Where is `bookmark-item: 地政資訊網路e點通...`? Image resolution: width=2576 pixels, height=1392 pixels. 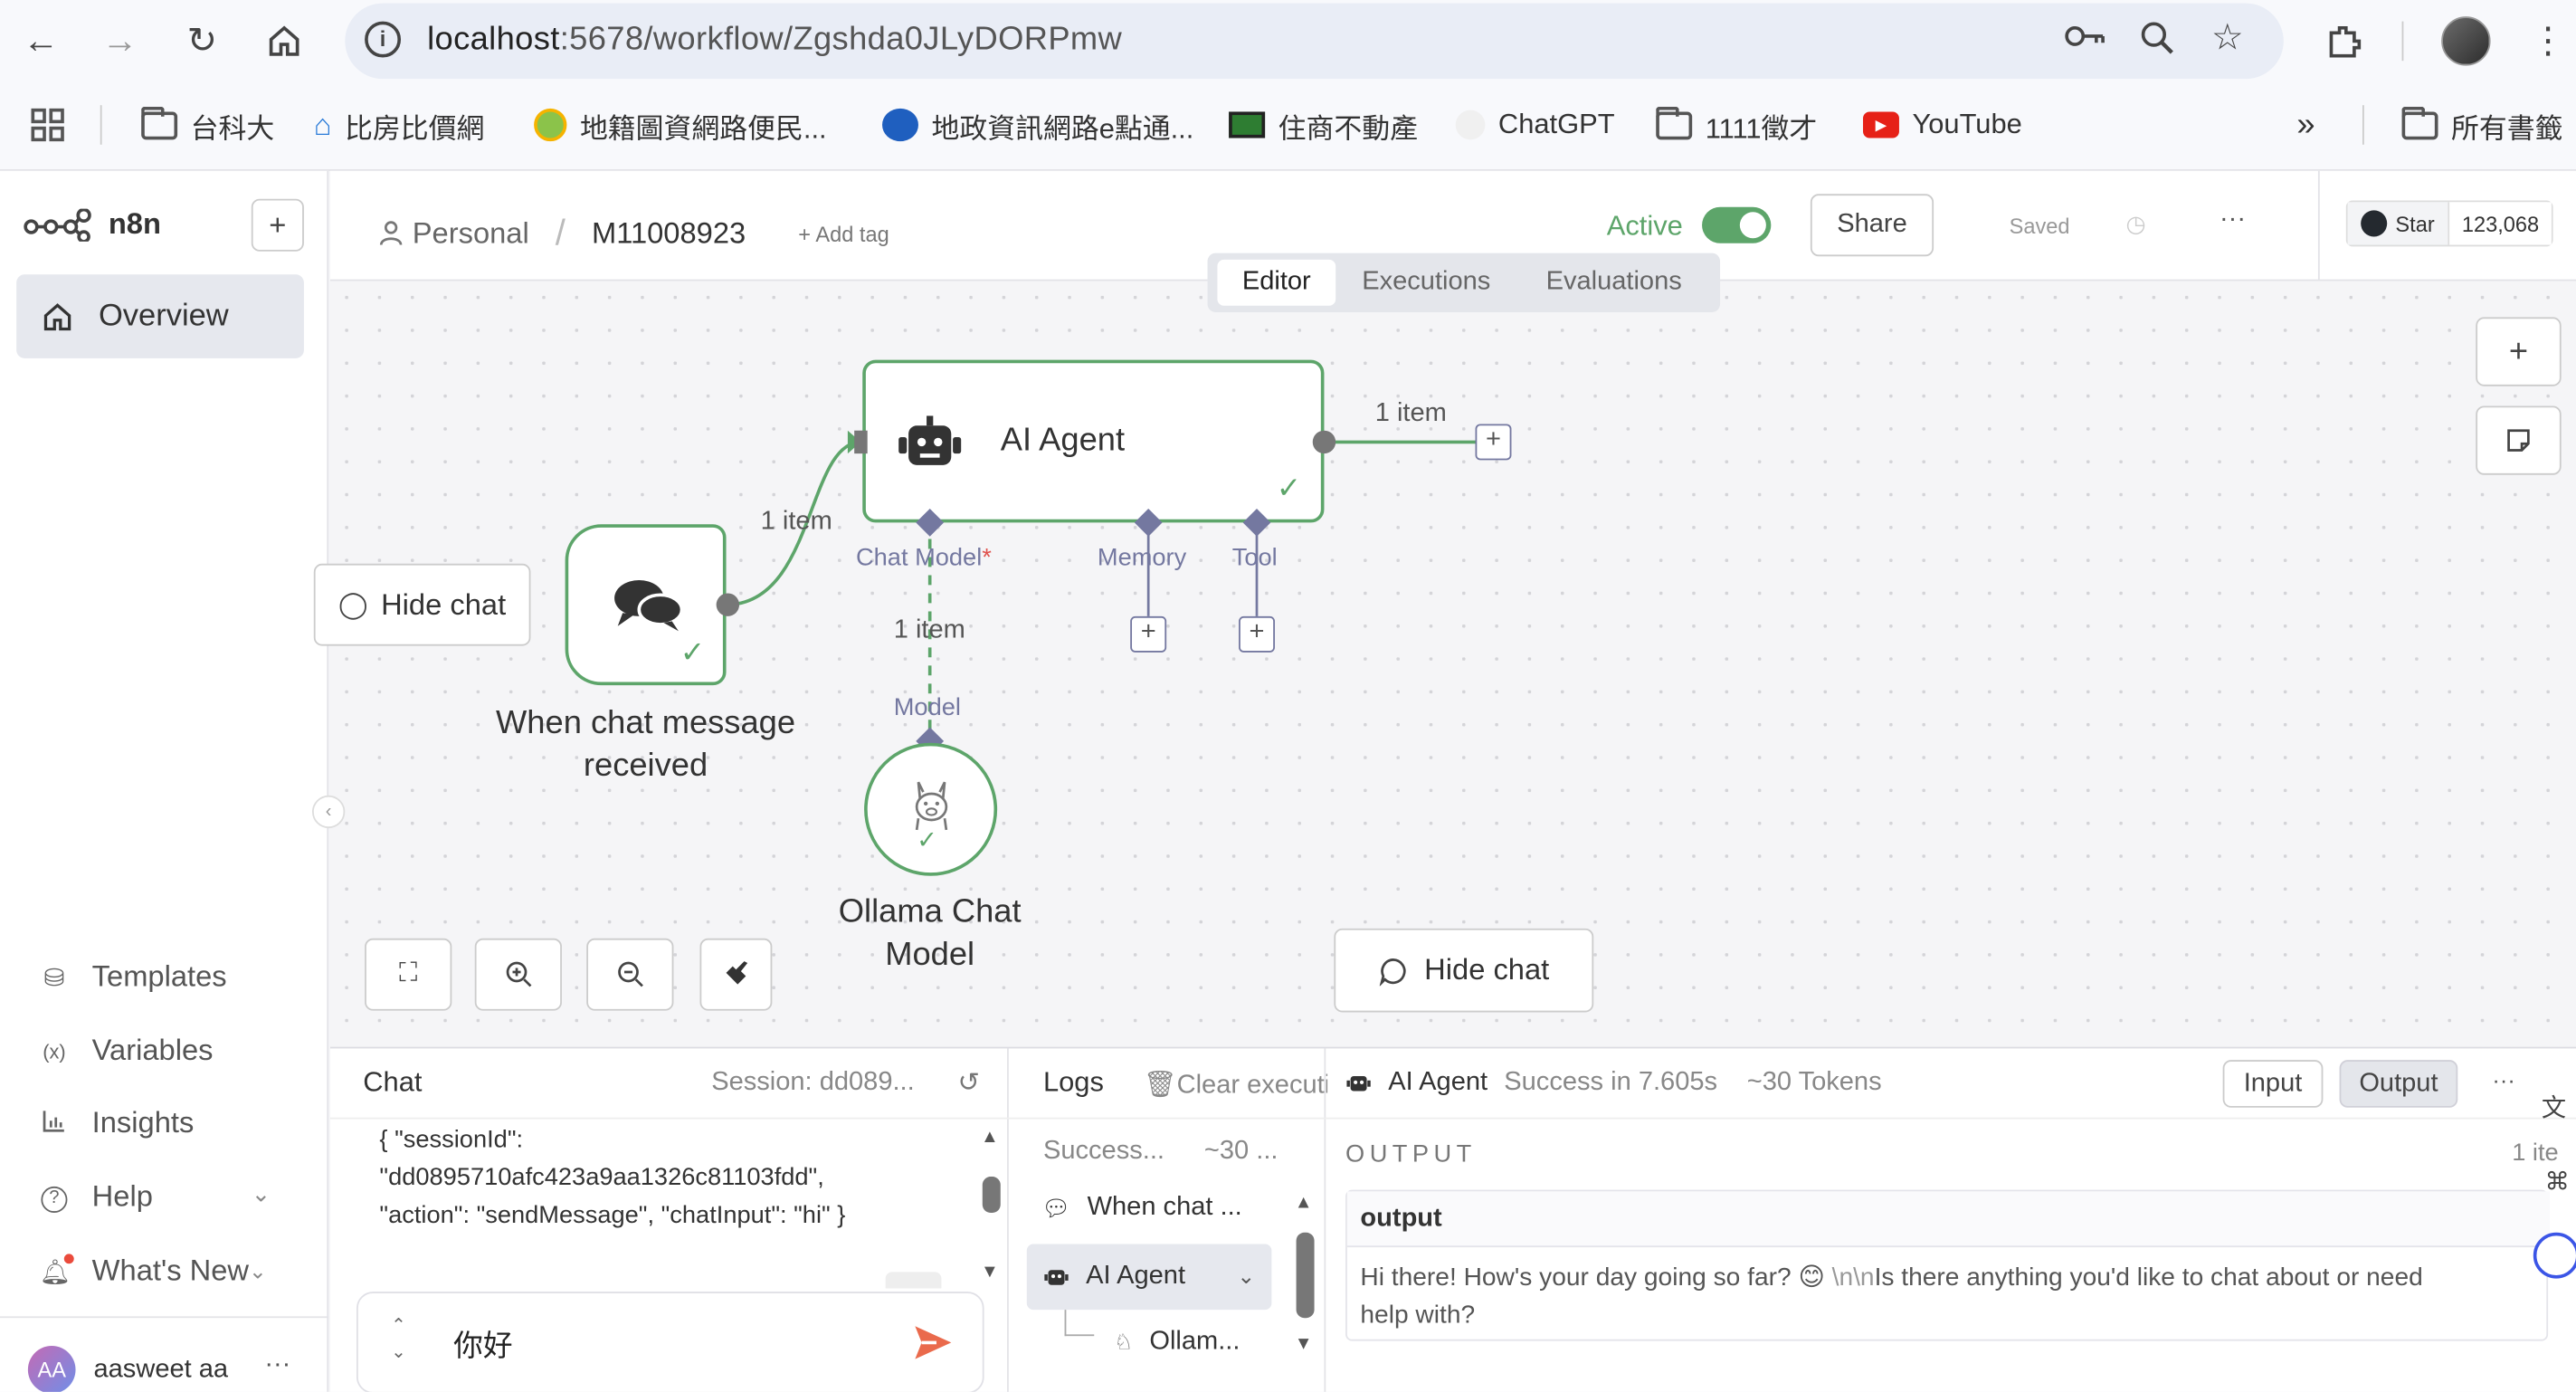
bookmark-item: 地政資訊網路e點通... is located at coordinates (1037, 125).